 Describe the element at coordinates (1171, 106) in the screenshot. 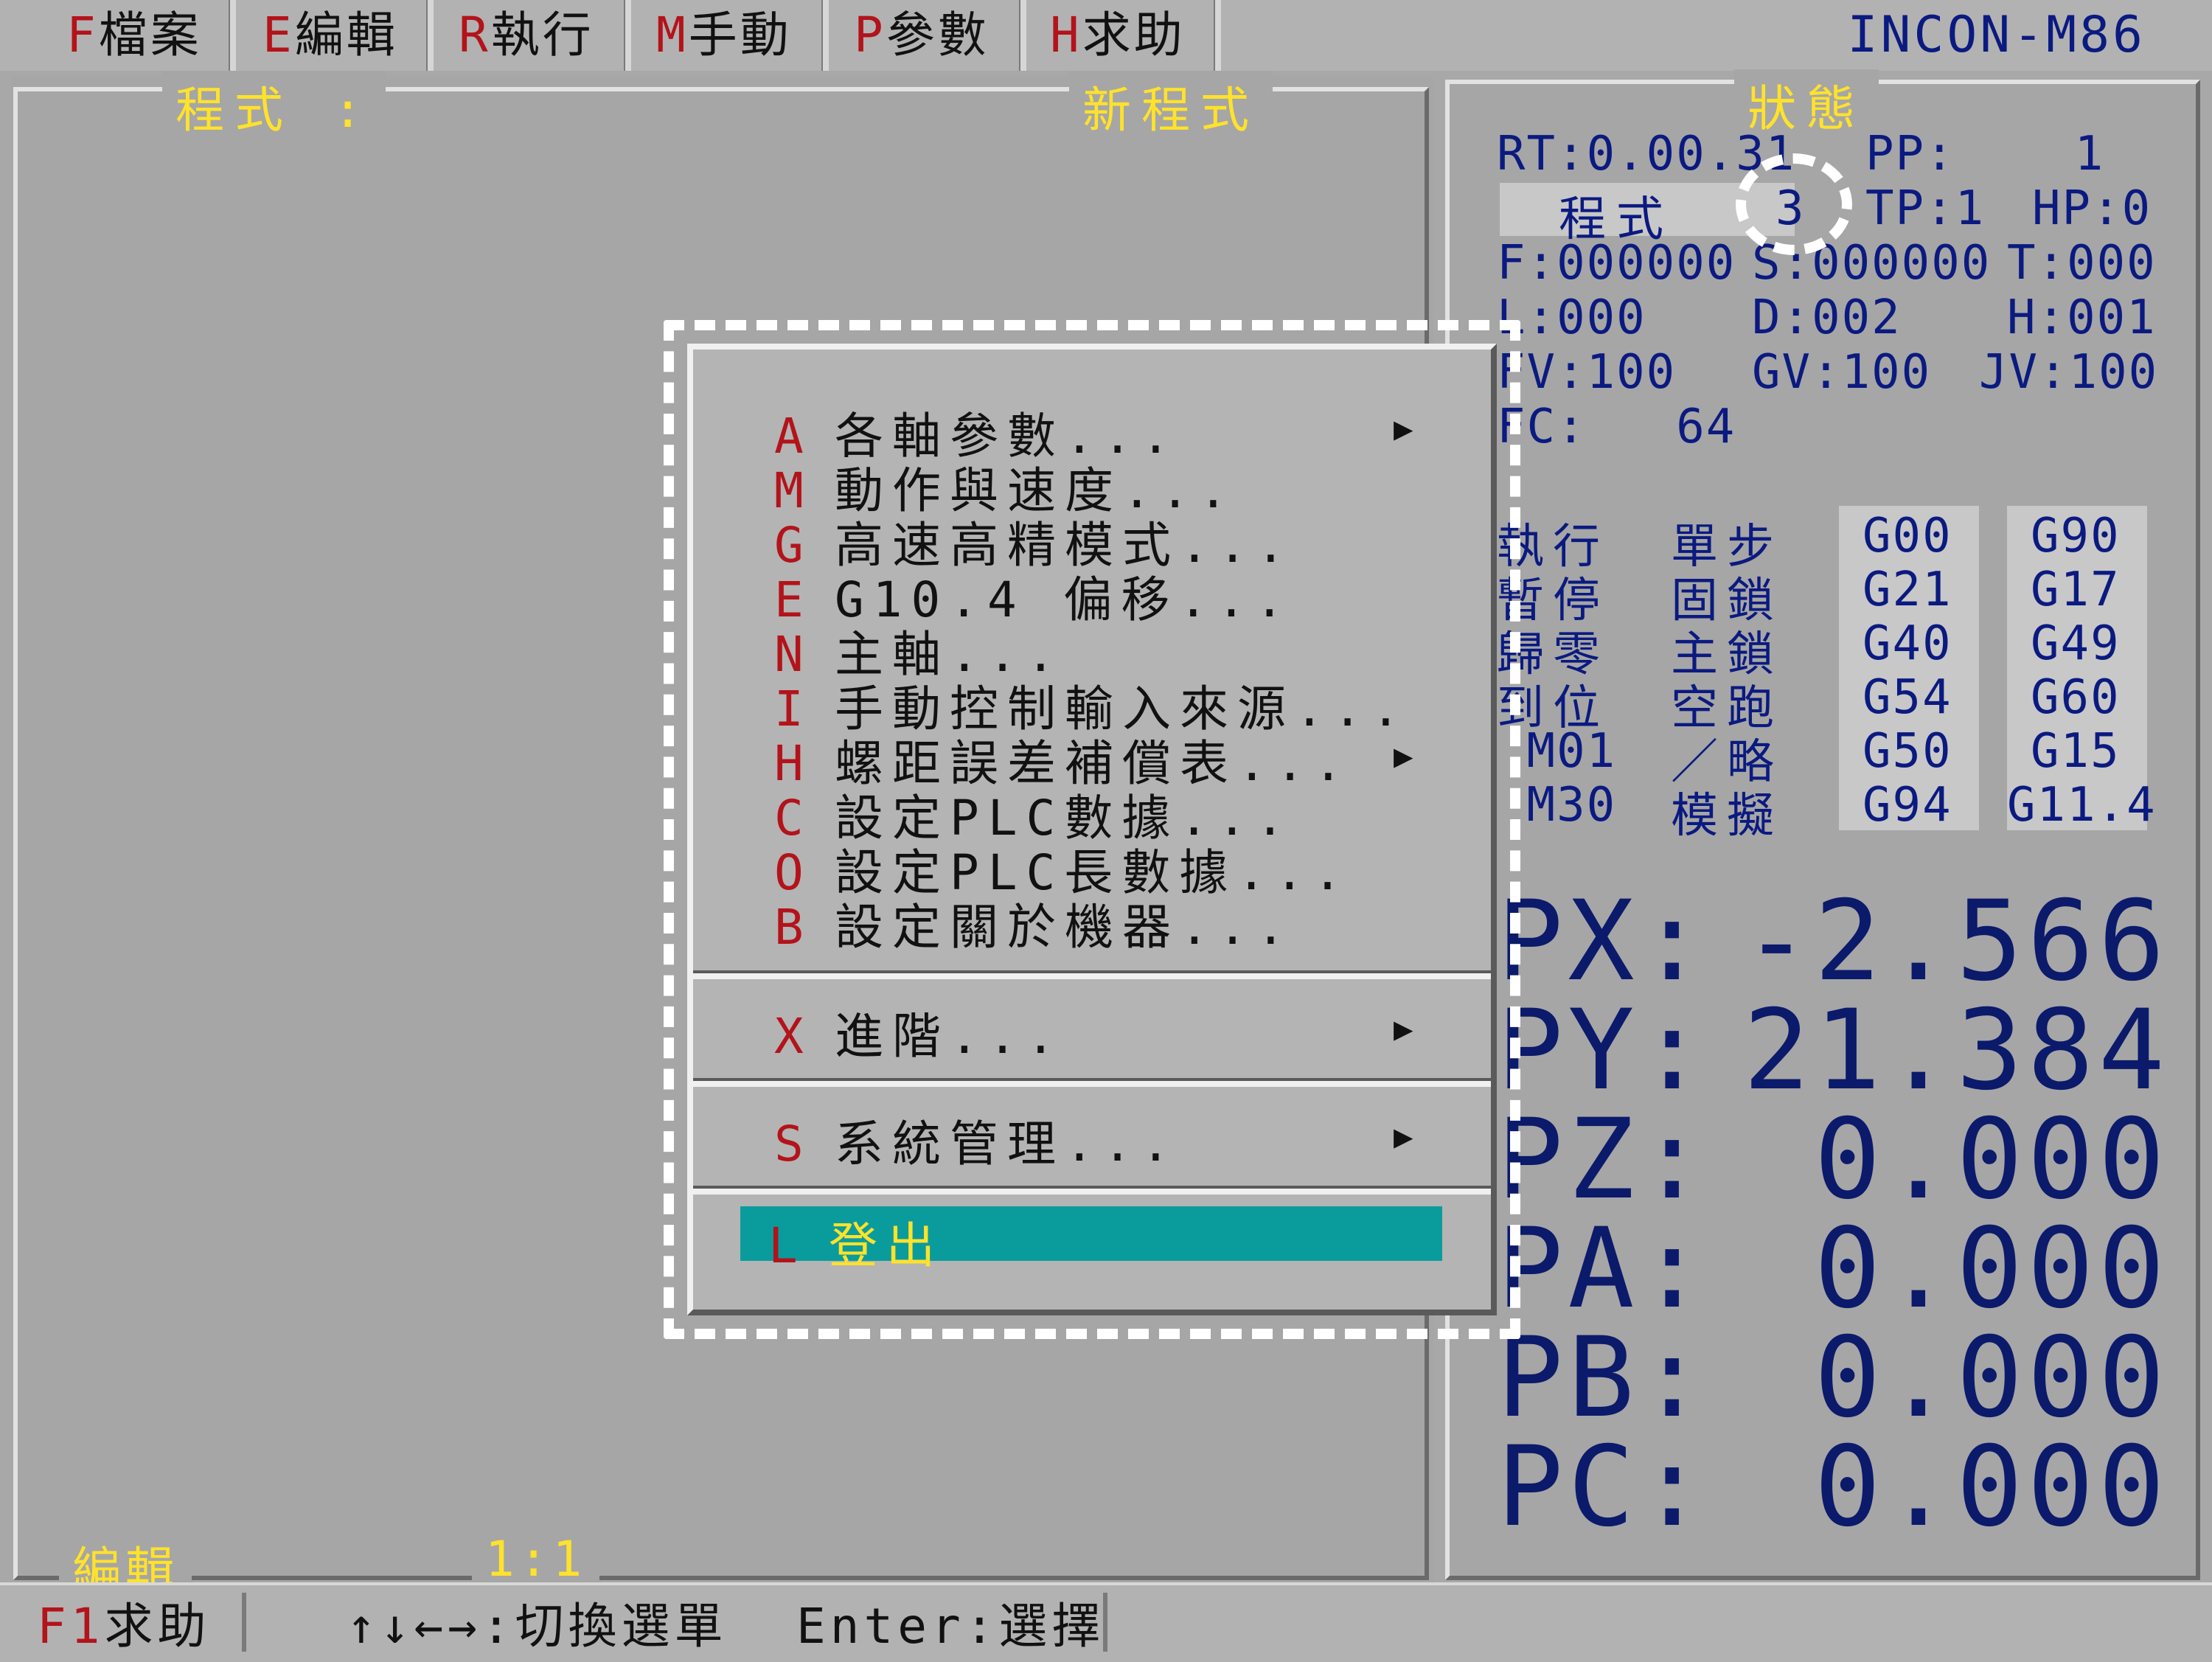

I see `program-name: 新程式` at that location.